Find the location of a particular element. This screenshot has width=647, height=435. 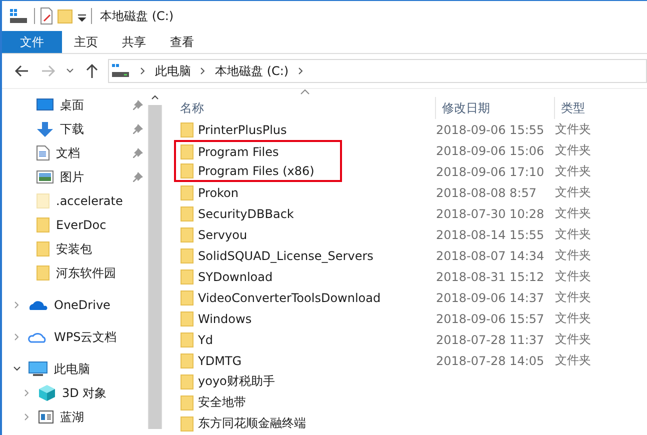

document-icon is located at coordinates (43, 153).